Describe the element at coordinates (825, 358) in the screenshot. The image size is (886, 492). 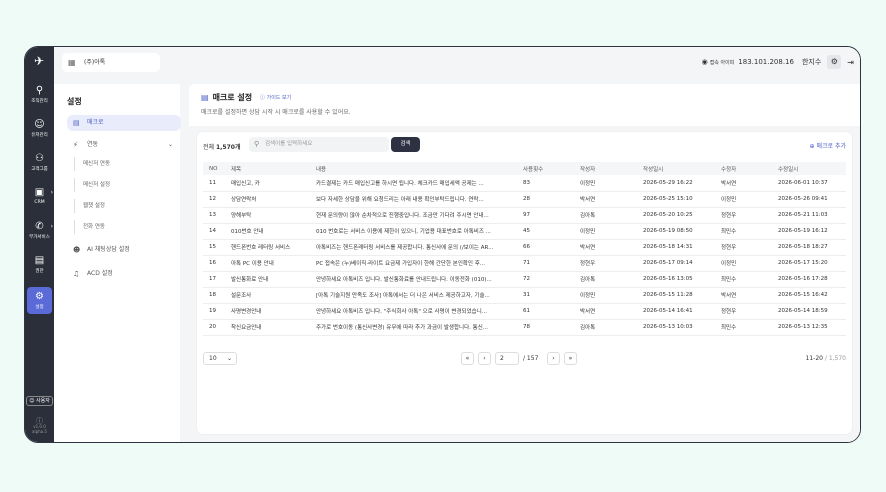
I see `range-info: 11-20 / 1,570` at that location.